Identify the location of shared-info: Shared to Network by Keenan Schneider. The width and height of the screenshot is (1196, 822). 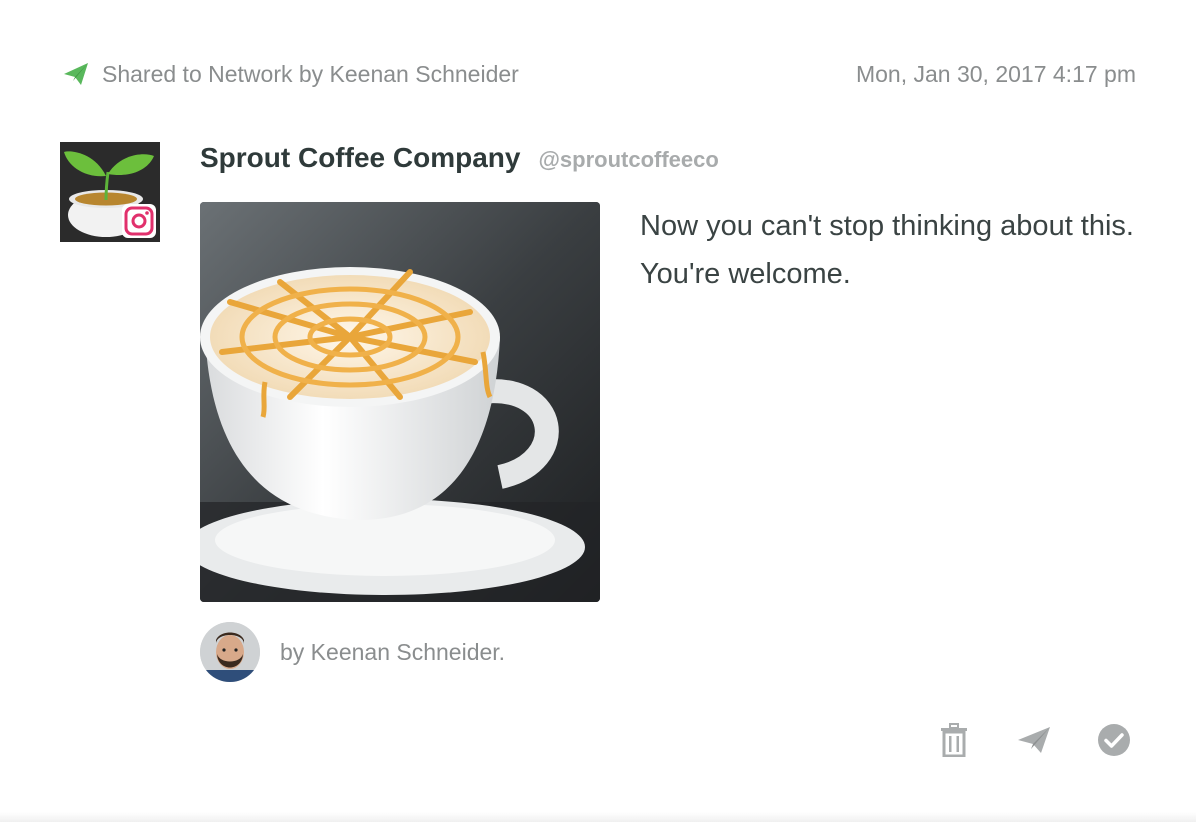
(290, 74).